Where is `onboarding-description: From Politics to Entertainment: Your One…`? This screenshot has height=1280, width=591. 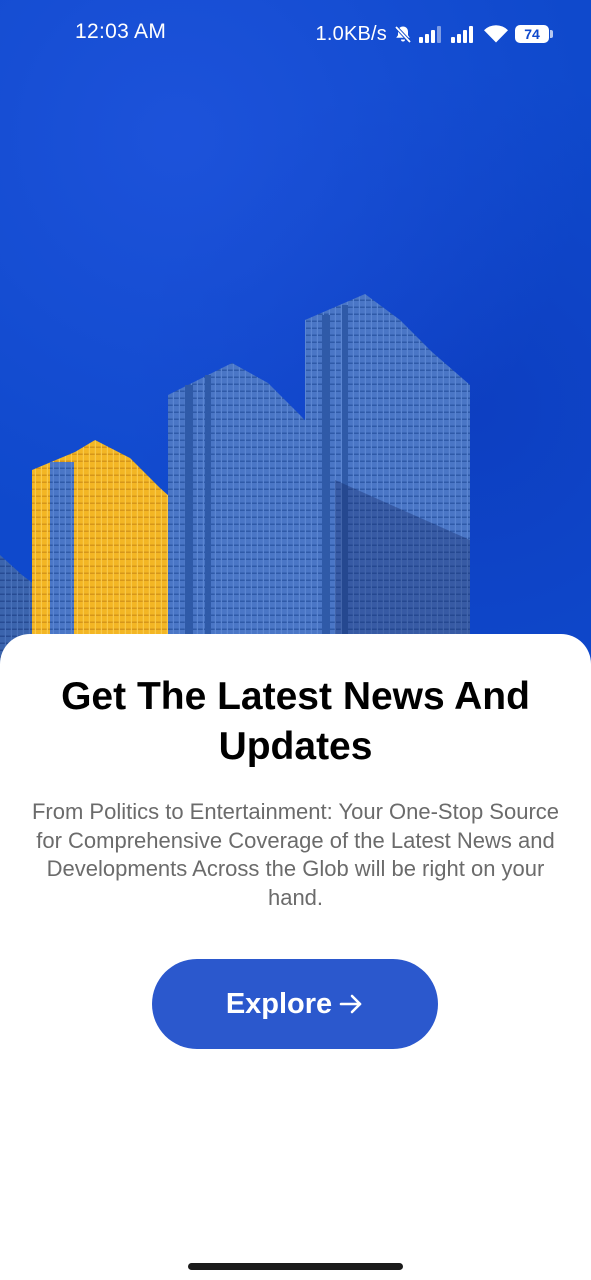 onboarding-description: From Politics to Entertainment: Your One… is located at coordinates (295, 854).